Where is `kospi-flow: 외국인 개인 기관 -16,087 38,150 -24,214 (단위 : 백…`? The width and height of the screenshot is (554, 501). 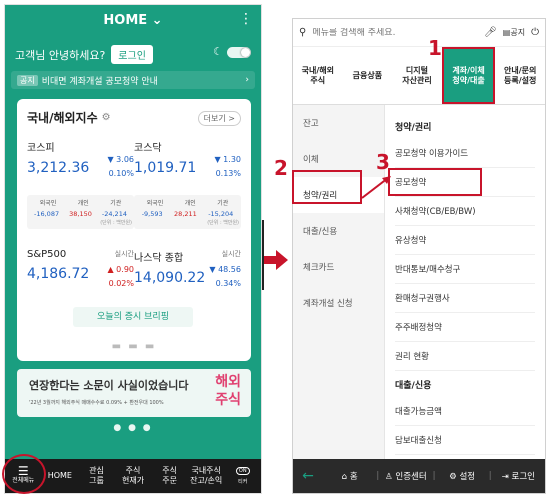
kospi-flow: 외국인 개인 기관 -16,087 38,150 -24,214 (단위 : 백… is located at coordinates (80, 212).